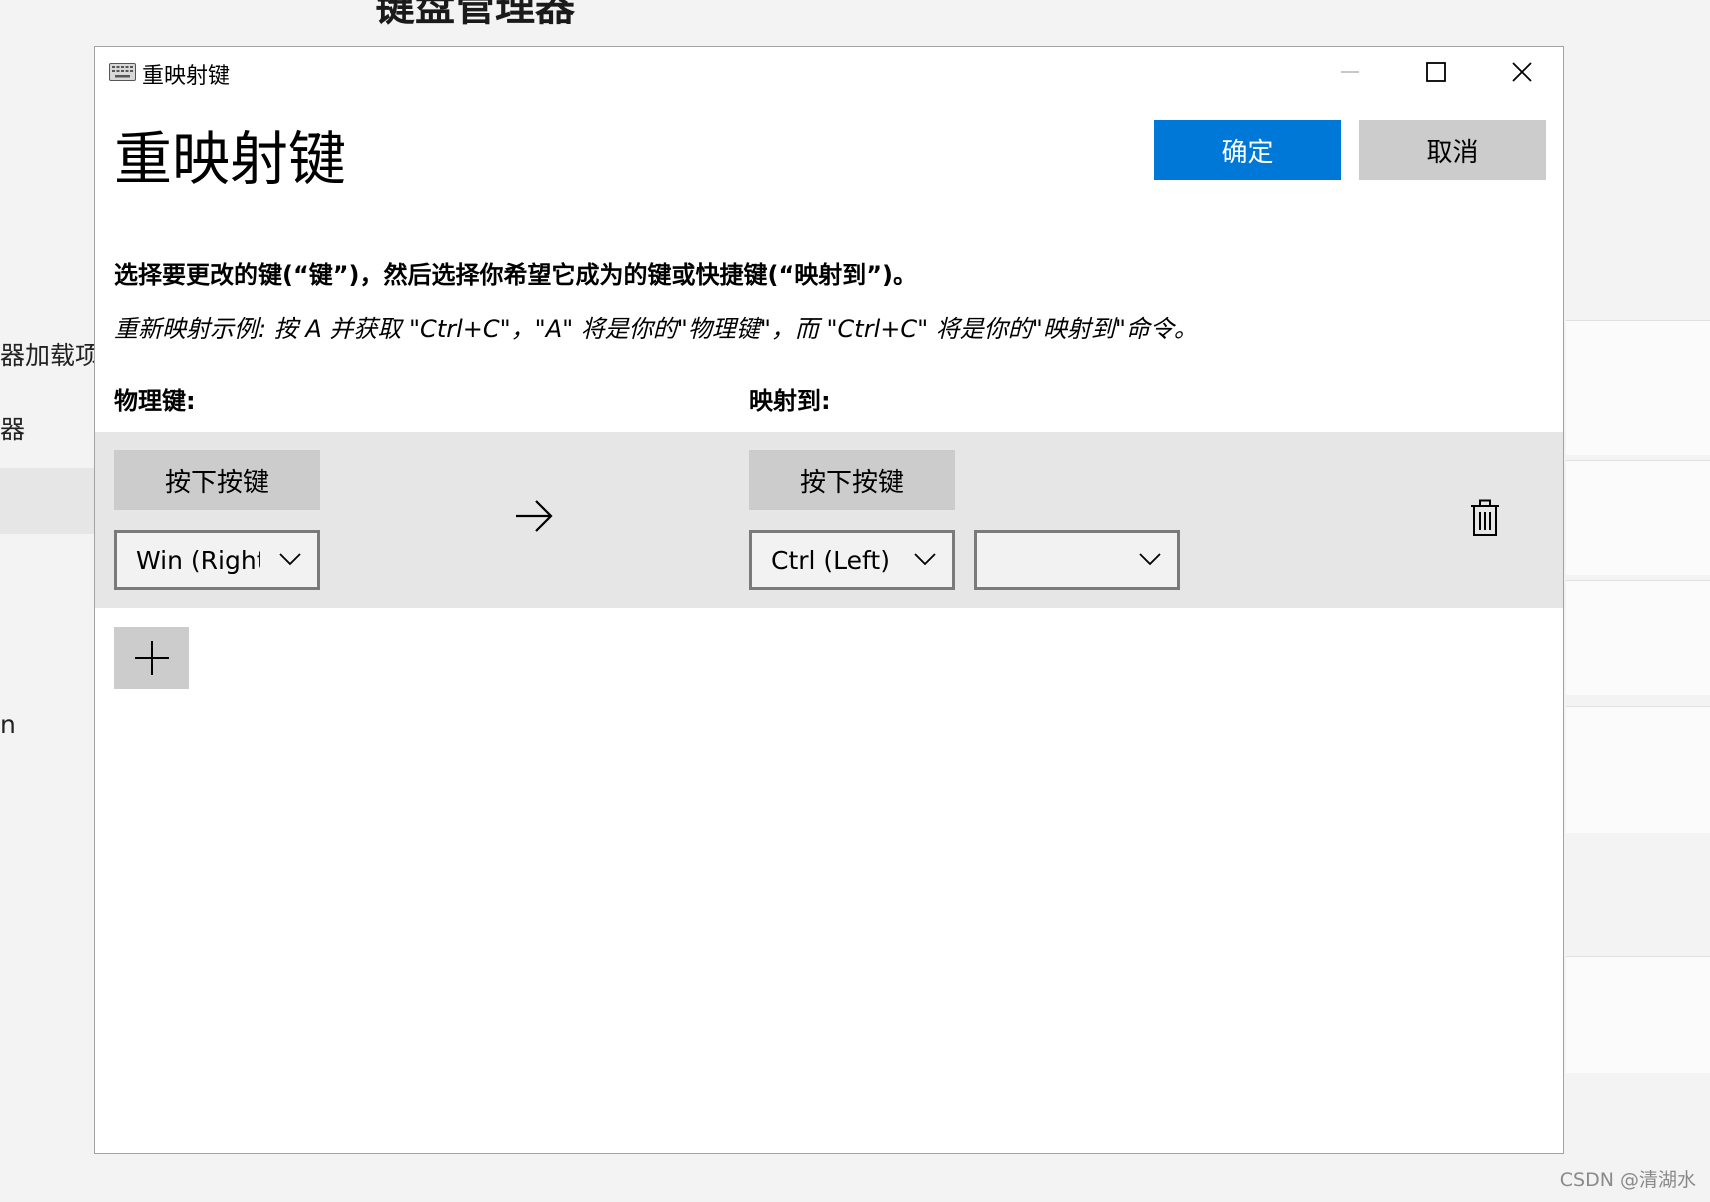 The height and width of the screenshot is (1202, 1710). I want to click on physical-key-dropdown: Win (Right), so click(217, 560).